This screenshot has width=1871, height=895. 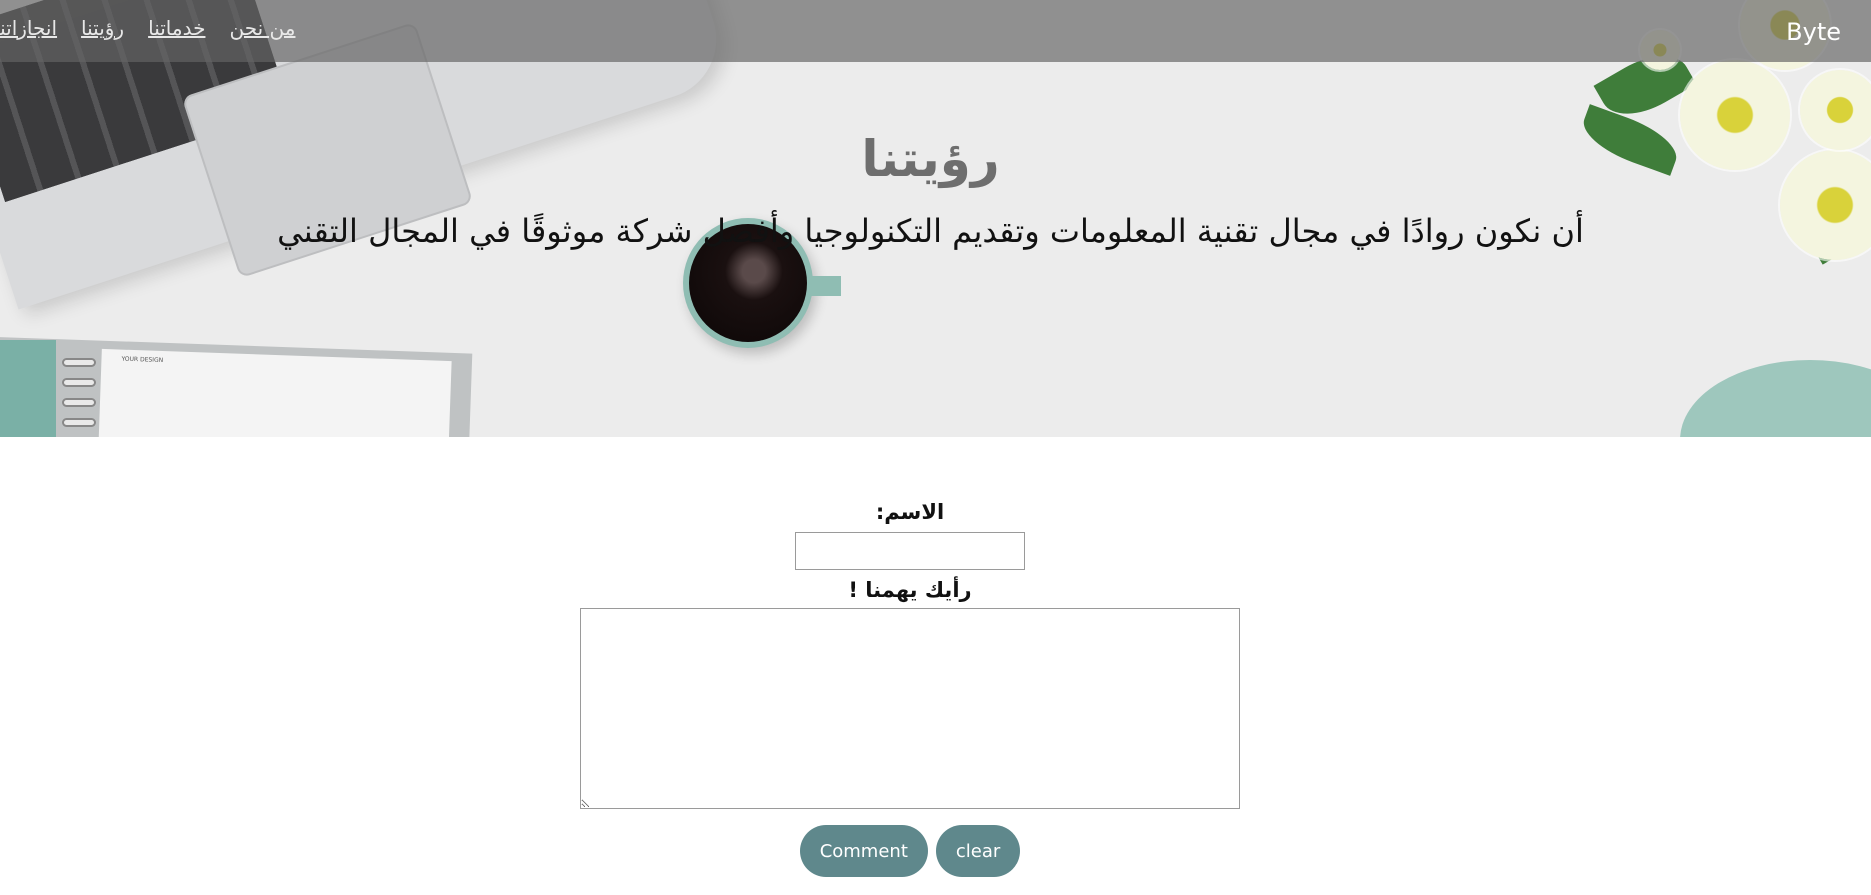 What do you see at coordinates (863, 851) in the screenshot?
I see `comment-button: Comment` at bounding box center [863, 851].